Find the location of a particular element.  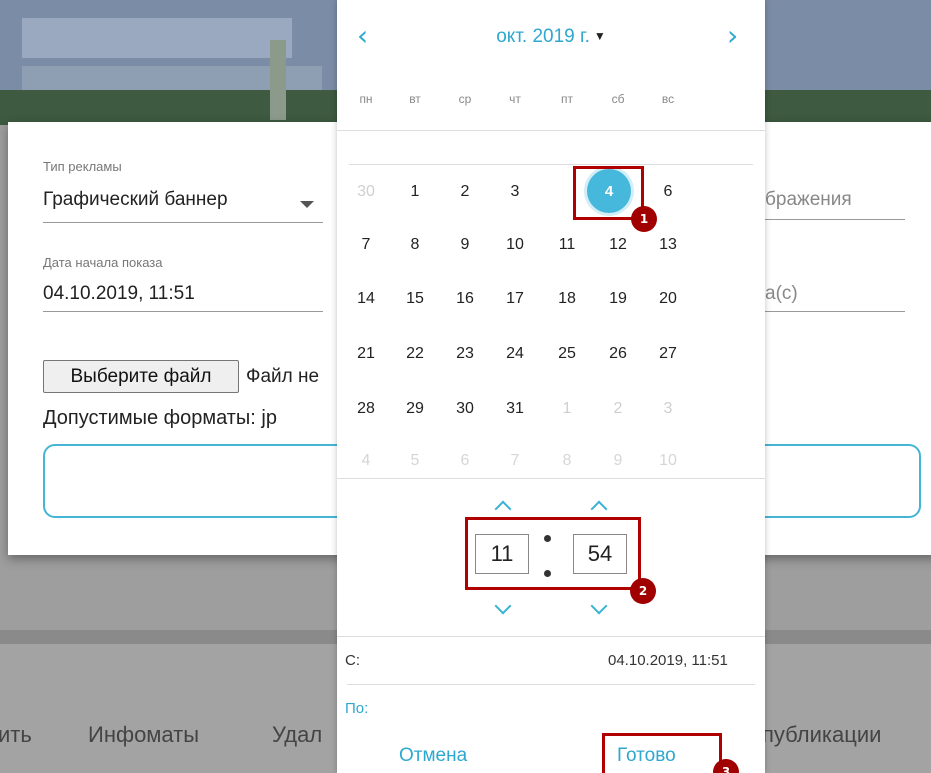

chevron-right-icon: › is located at coordinates (732, 36).